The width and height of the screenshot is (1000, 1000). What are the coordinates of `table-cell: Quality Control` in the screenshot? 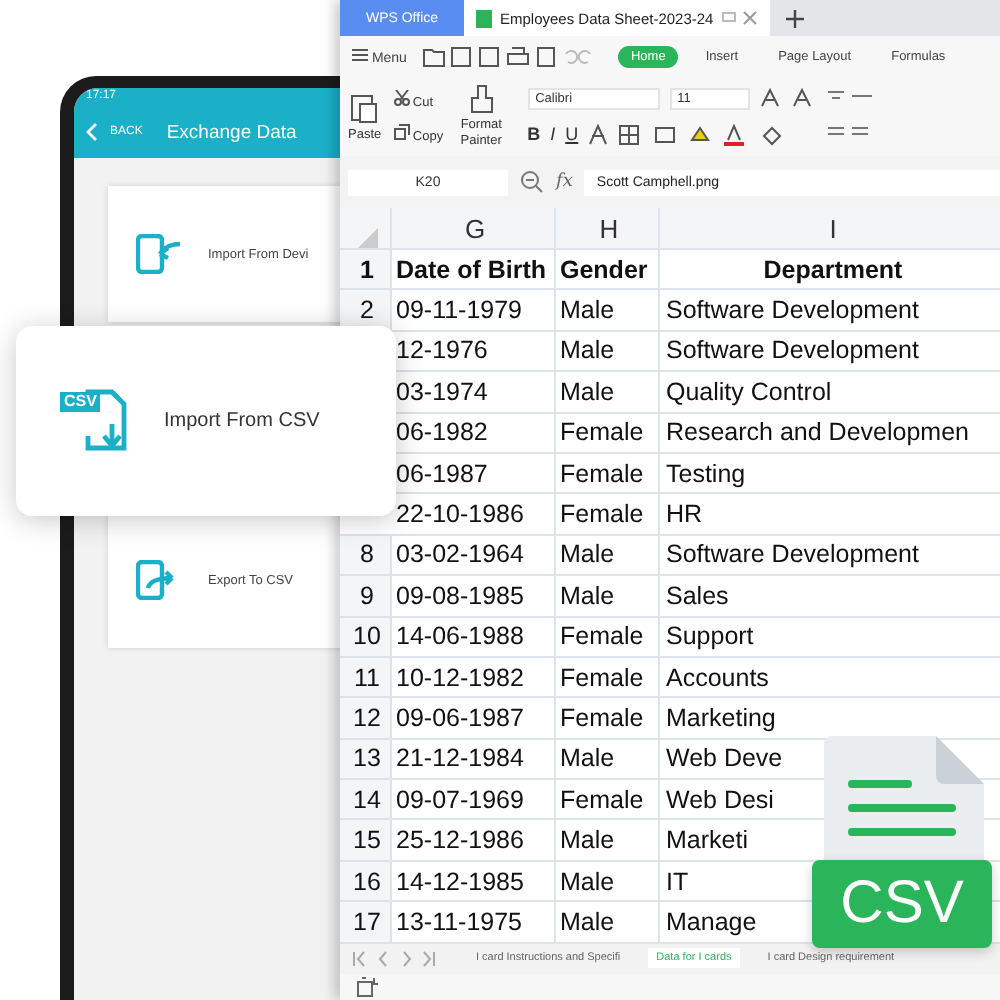 It's located at (749, 391).